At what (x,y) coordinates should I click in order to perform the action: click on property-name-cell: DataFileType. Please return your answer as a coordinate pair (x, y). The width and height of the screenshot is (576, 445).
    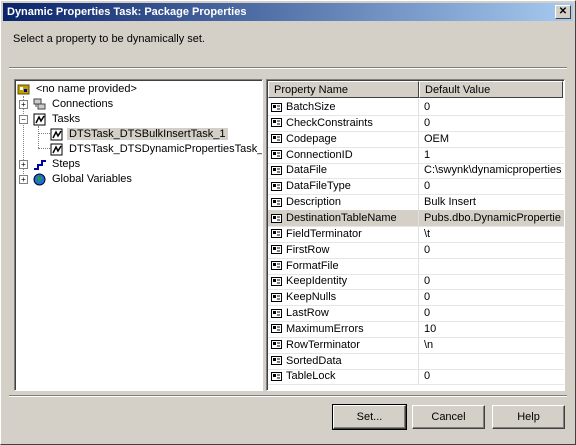
    Looking at the image, I should click on (343, 186).